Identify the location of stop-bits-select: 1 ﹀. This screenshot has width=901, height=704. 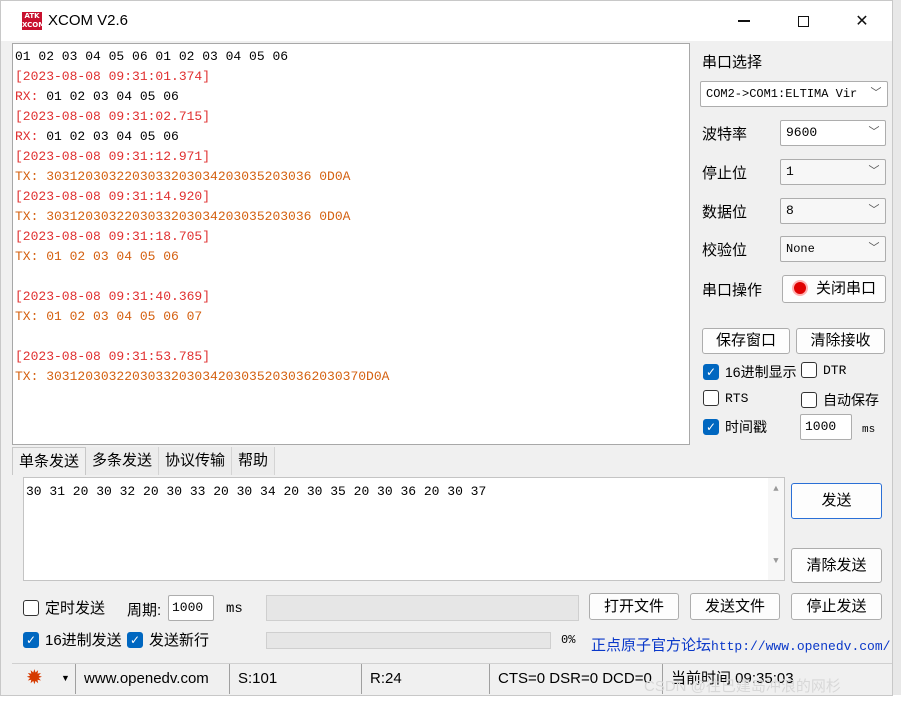
(833, 172).